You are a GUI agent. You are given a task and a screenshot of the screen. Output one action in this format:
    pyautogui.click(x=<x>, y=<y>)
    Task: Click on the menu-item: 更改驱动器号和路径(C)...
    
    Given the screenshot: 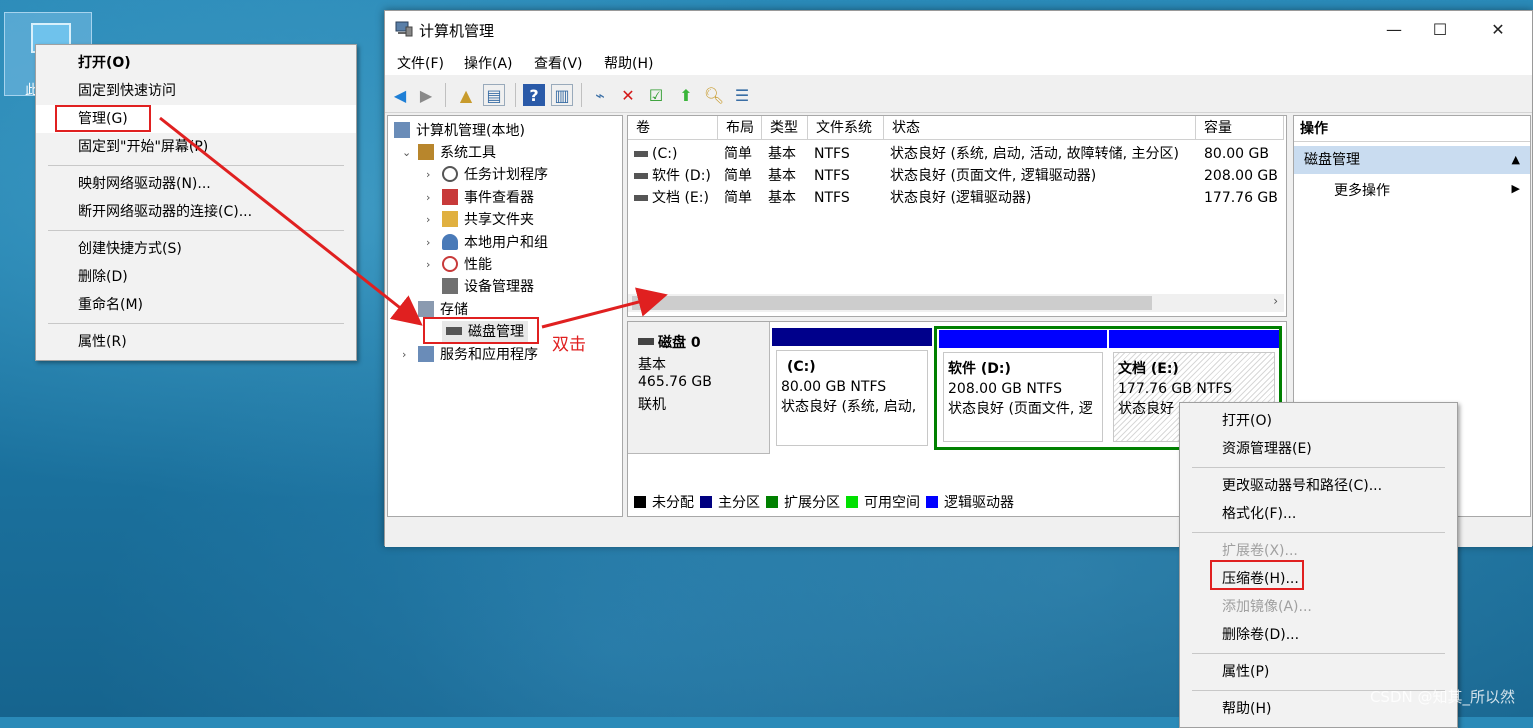 What is the action you would take?
    pyautogui.click(x=1318, y=486)
    